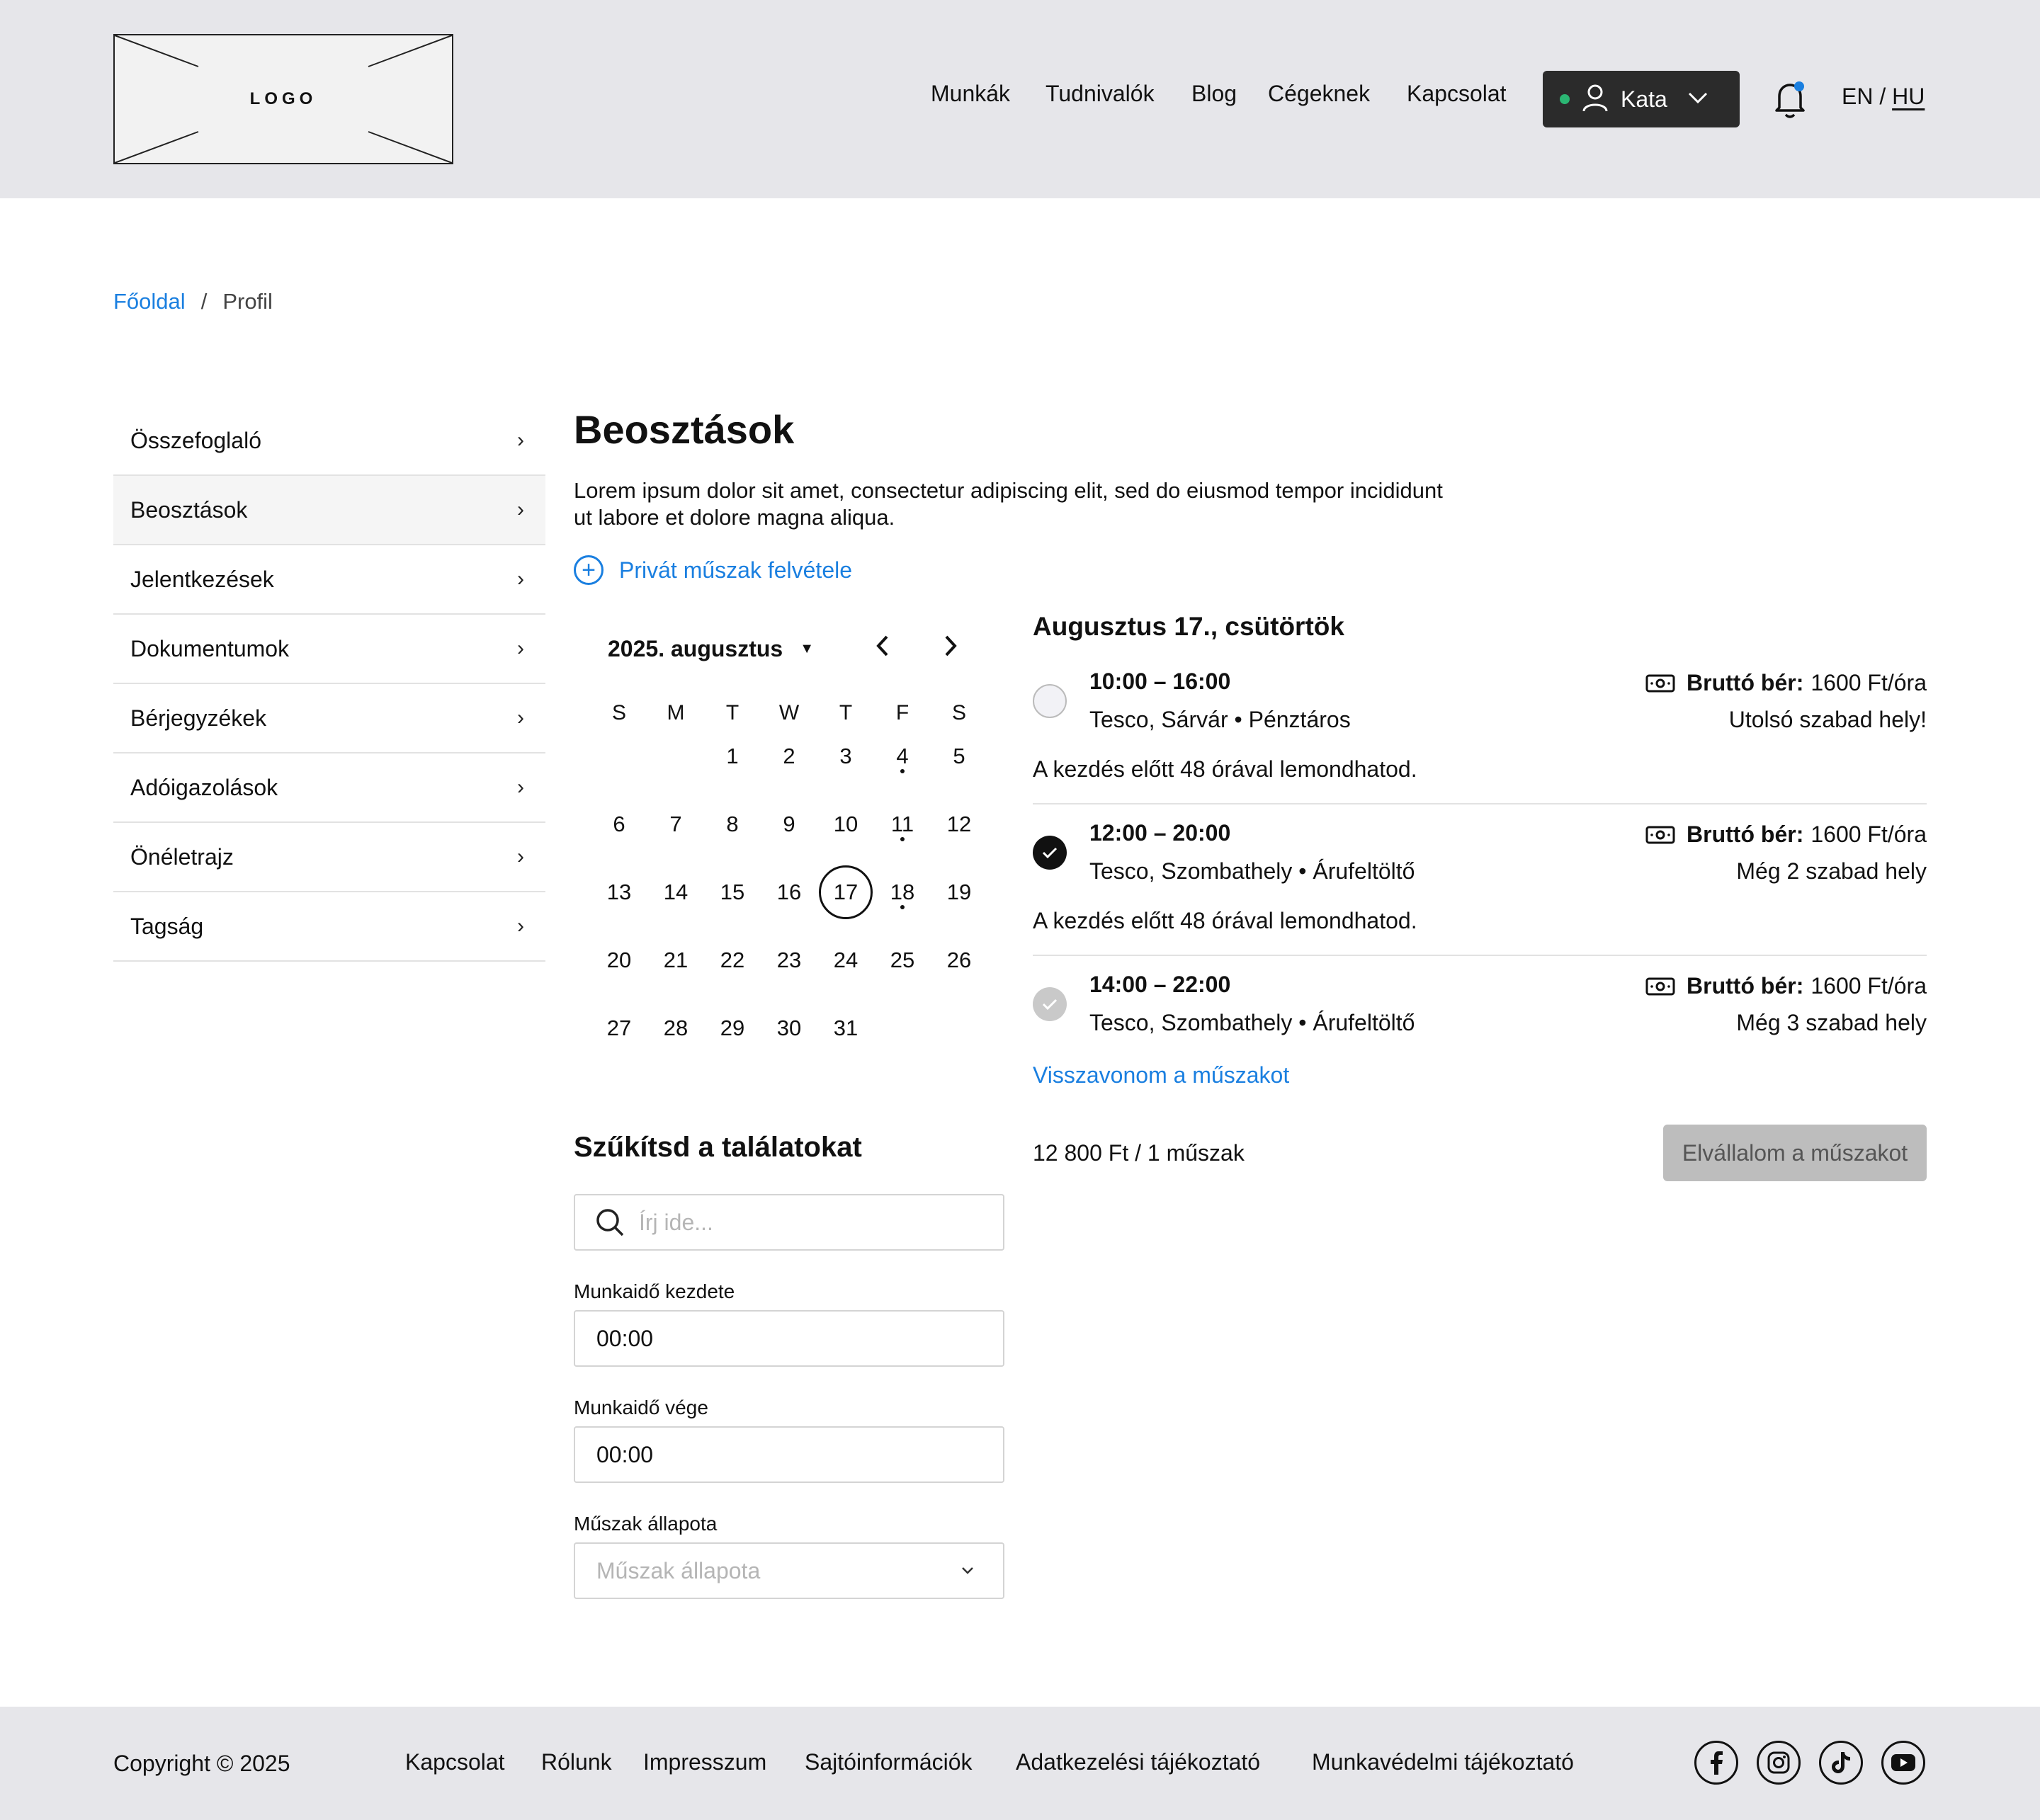  Describe the element at coordinates (1443, 1762) in the screenshot. I see `footer-link-munkavedelmi: Munkavédelmi tájékoztató` at that location.